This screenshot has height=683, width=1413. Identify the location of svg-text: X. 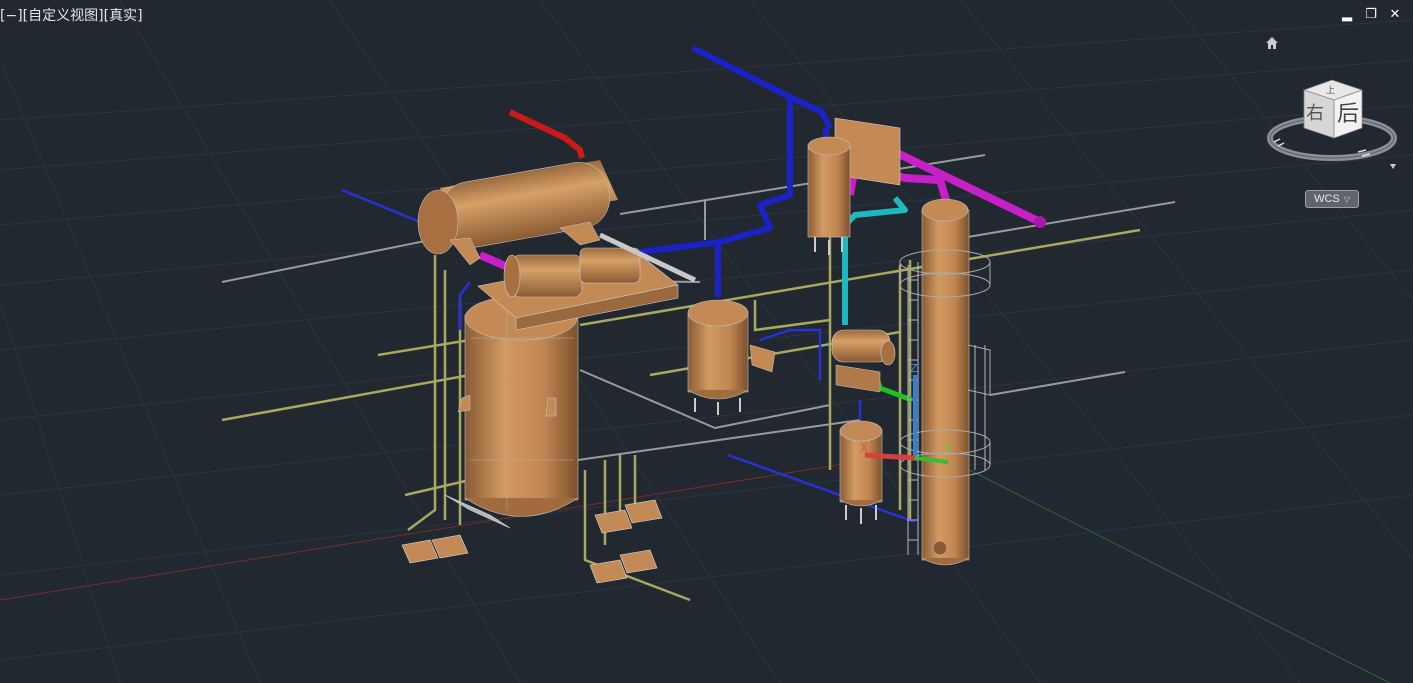
(864, 448).